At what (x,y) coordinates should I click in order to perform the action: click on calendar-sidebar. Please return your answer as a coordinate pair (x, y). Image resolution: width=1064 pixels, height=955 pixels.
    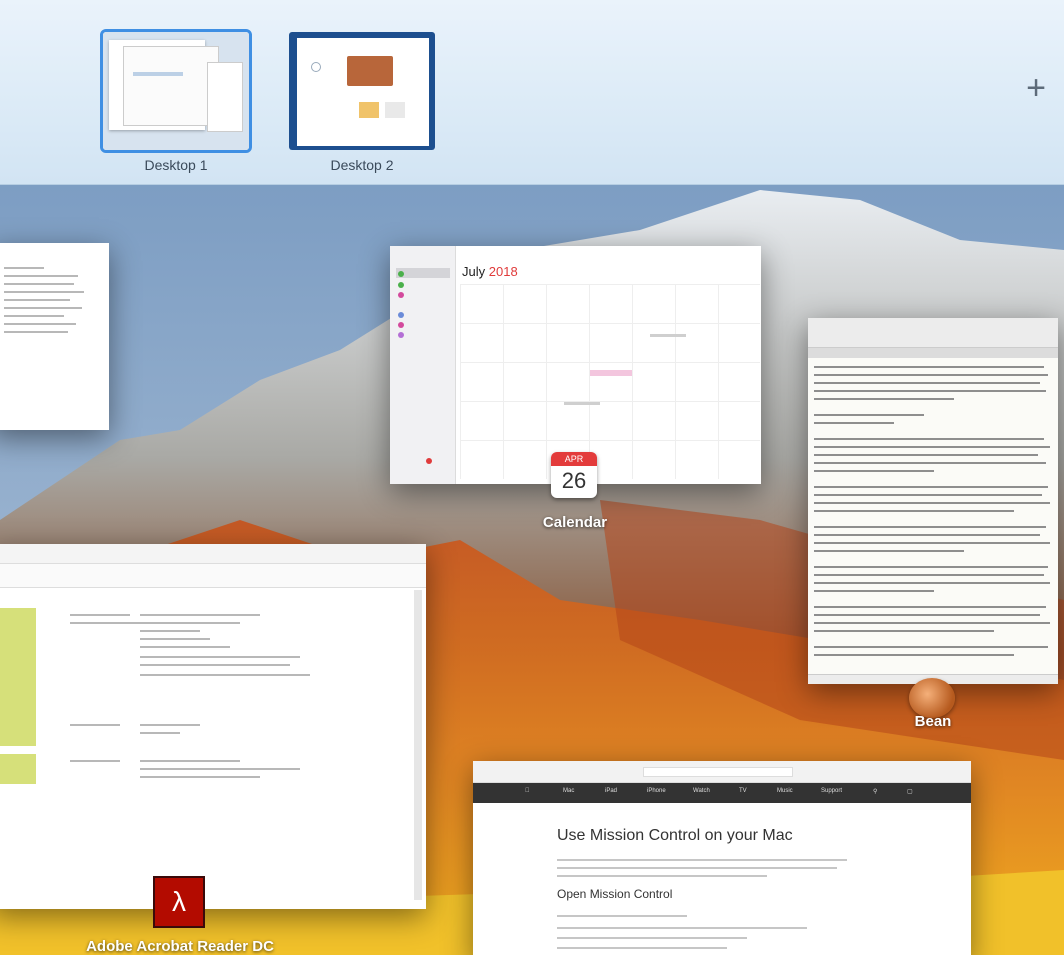
    Looking at the image, I should click on (423, 365).